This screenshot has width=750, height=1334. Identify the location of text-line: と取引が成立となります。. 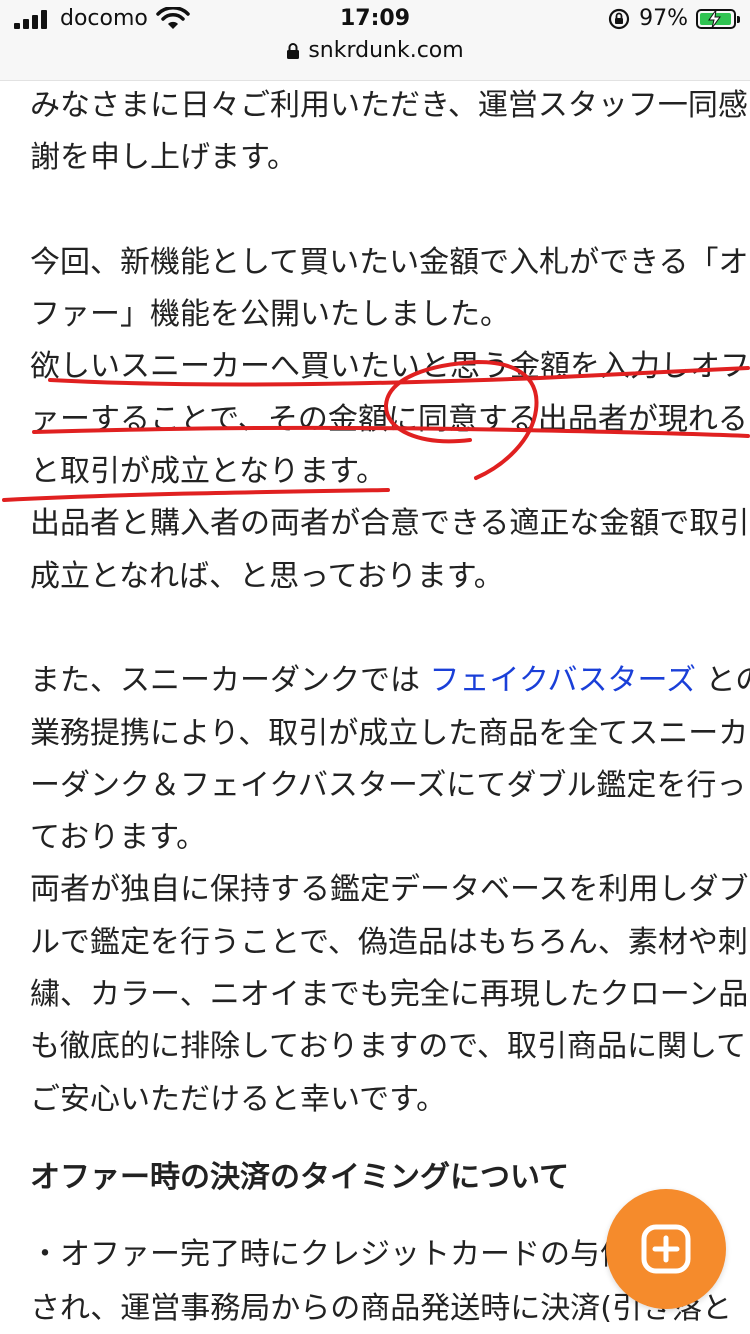
(208, 472).